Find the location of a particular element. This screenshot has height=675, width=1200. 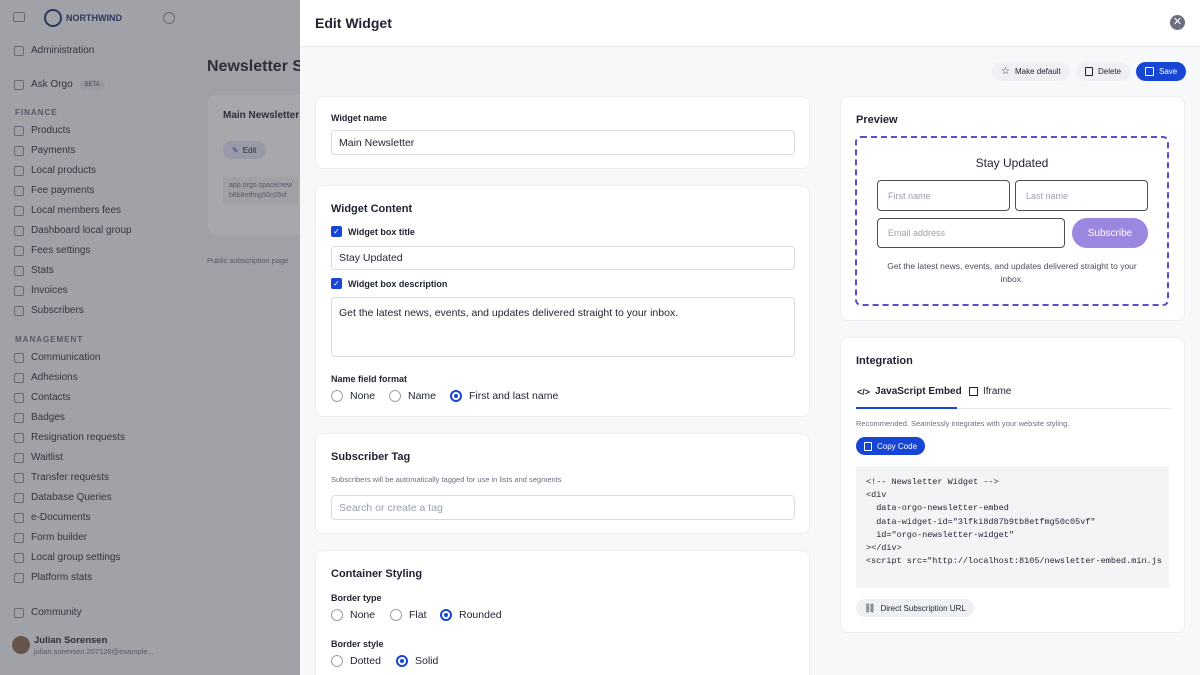

save-button: Save is located at coordinates (1161, 71).